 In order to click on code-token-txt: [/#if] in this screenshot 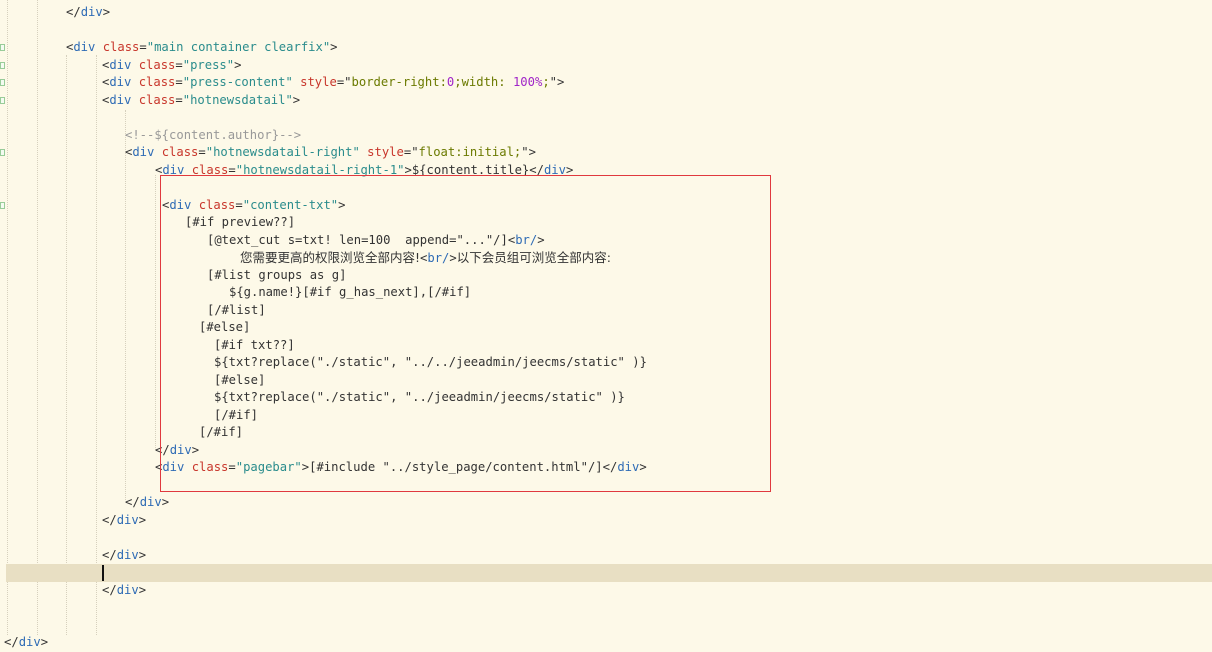, I will do `click(221, 432)`.